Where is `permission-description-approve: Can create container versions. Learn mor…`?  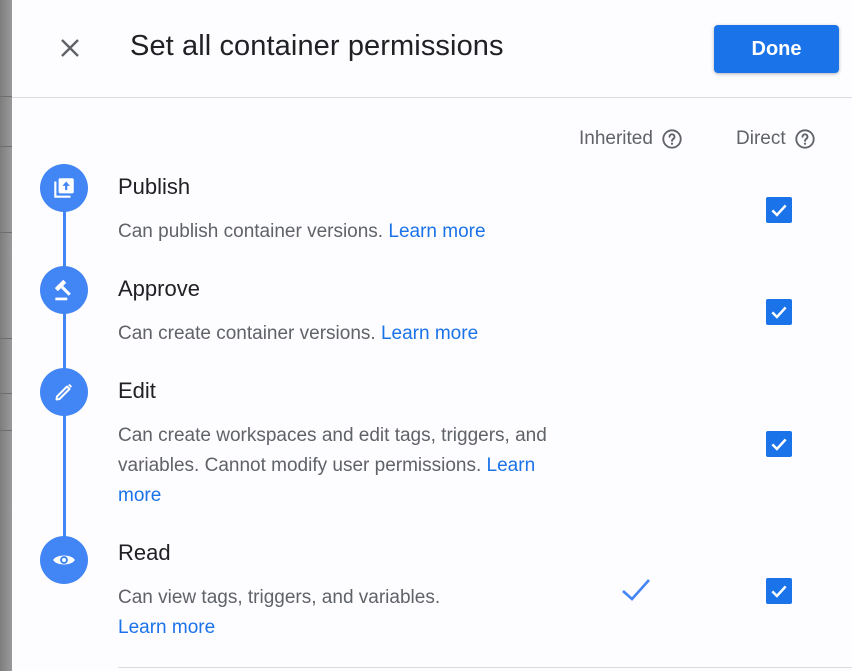 permission-description-approve: Can create container versions. Learn mor… is located at coordinates (348, 334).